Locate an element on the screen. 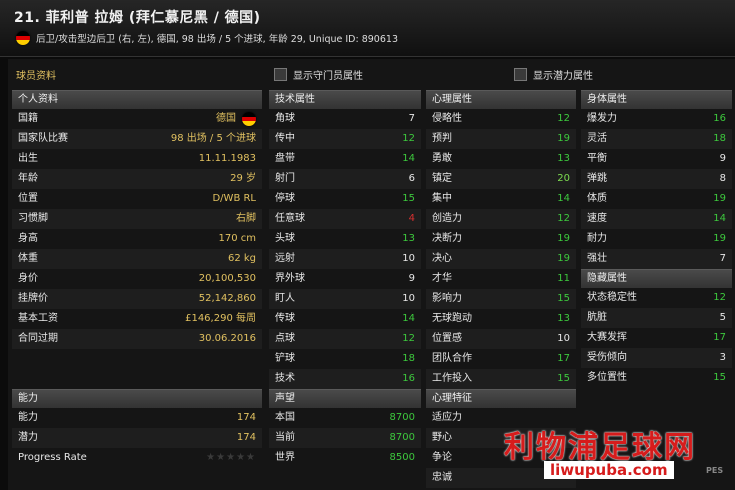  show-potential-attributes-toggle: 显示潜力属性 is located at coordinates (553, 74).